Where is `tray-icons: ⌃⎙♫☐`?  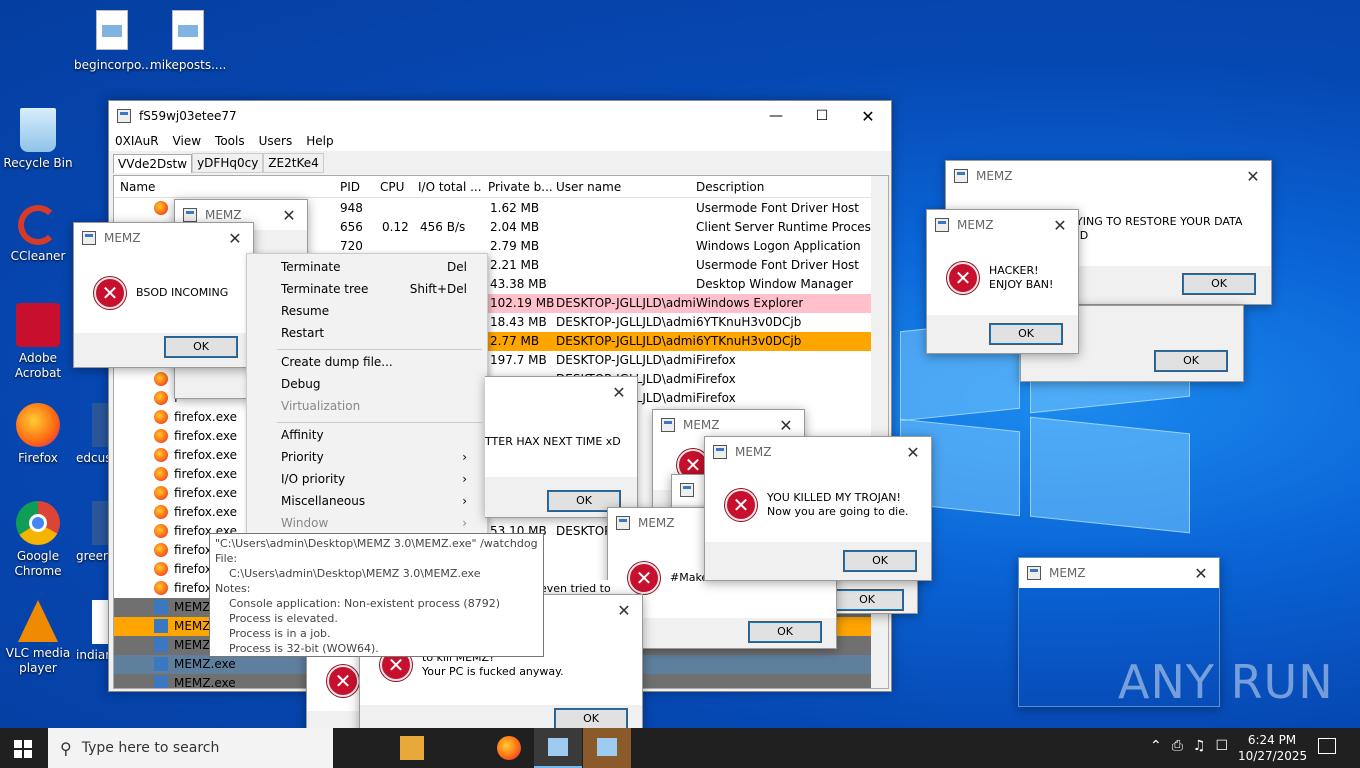
tray-icons: ⌃⎙♫☐ is located at coordinates (1194, 746).